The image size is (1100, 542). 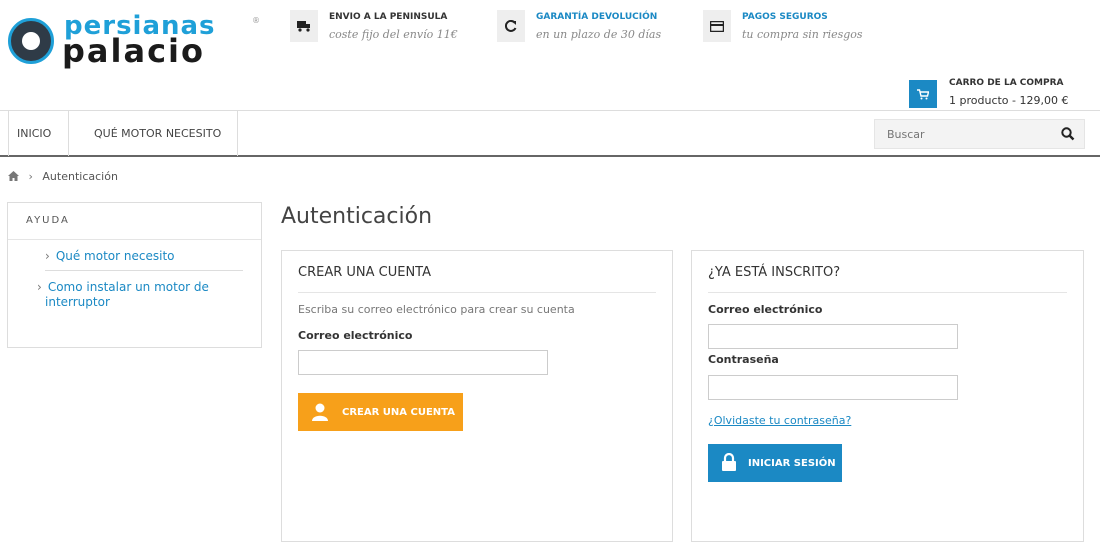 I want to click on breadcrumb-current: Autenticación, so click(x=80, y=176).